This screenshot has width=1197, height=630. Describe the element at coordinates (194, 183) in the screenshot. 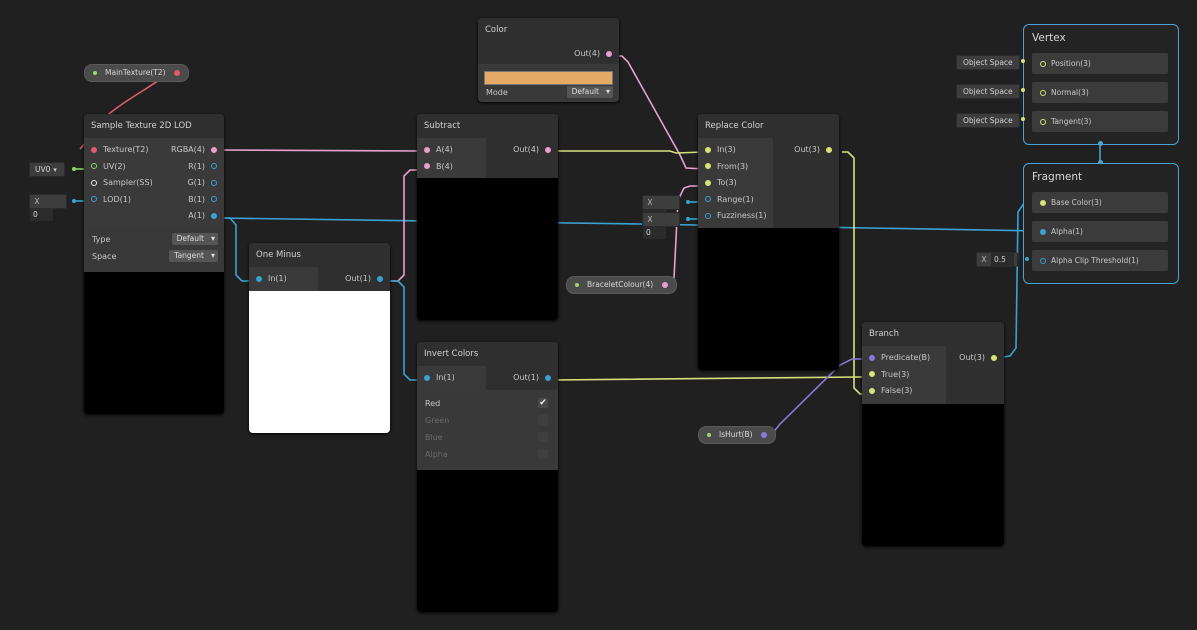

I see `output-g: G(1)` at that location.